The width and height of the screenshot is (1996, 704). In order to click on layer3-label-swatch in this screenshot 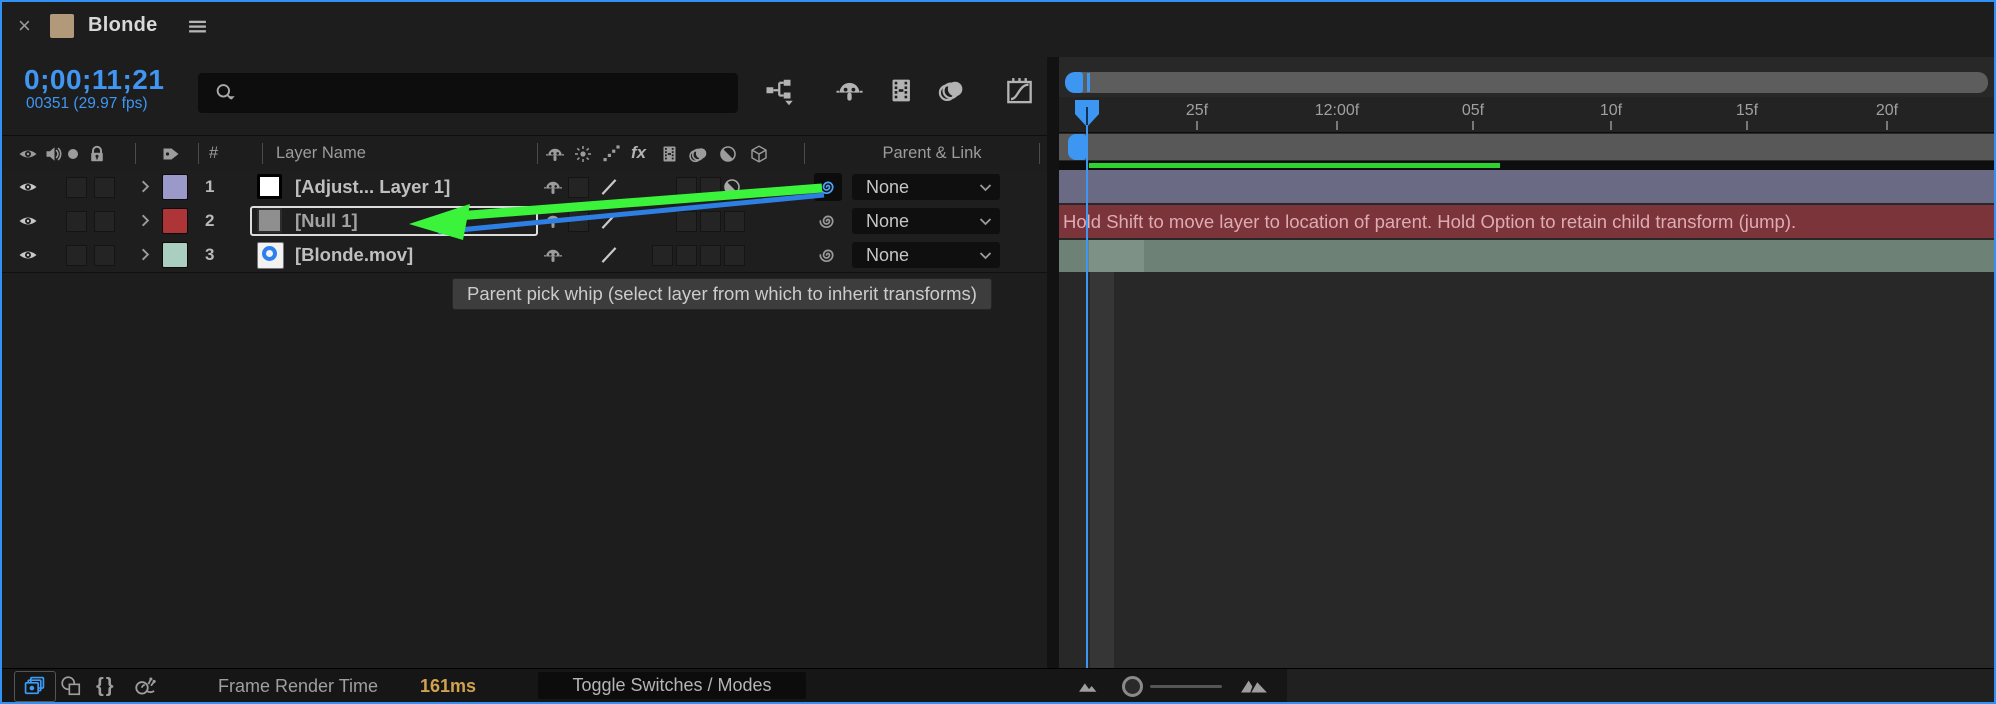, I will do `click(175, 255)`.